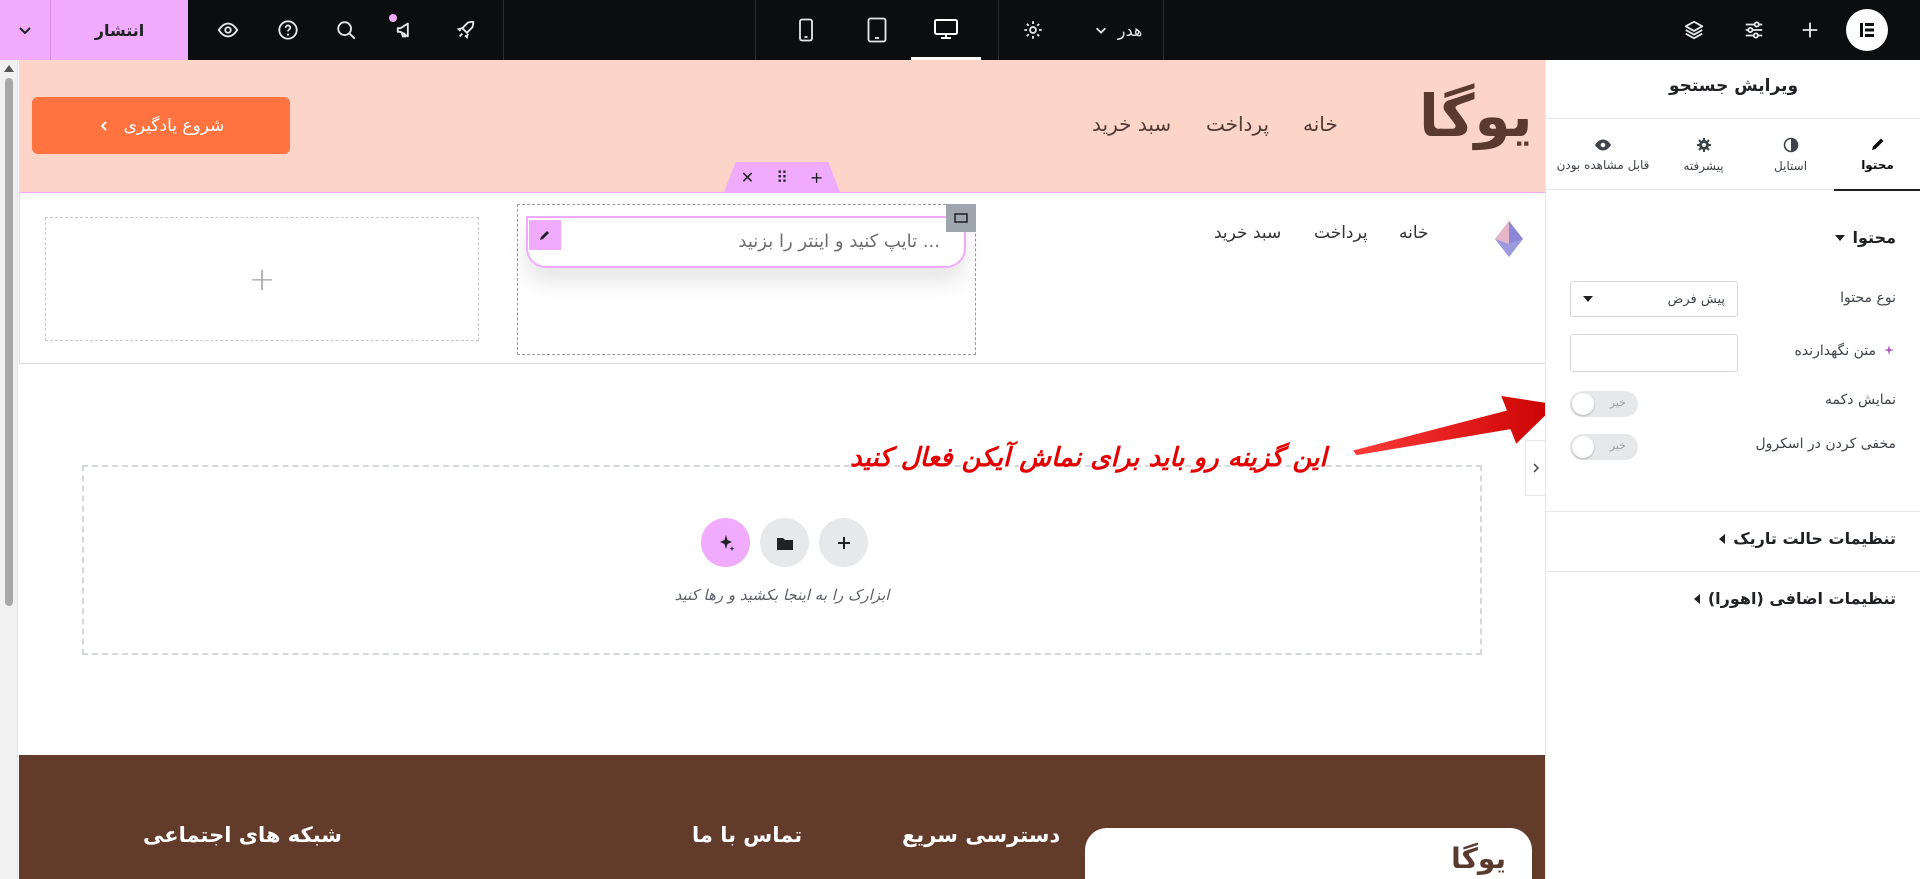  I want to click on elementor-logo, so click(1867, 30).